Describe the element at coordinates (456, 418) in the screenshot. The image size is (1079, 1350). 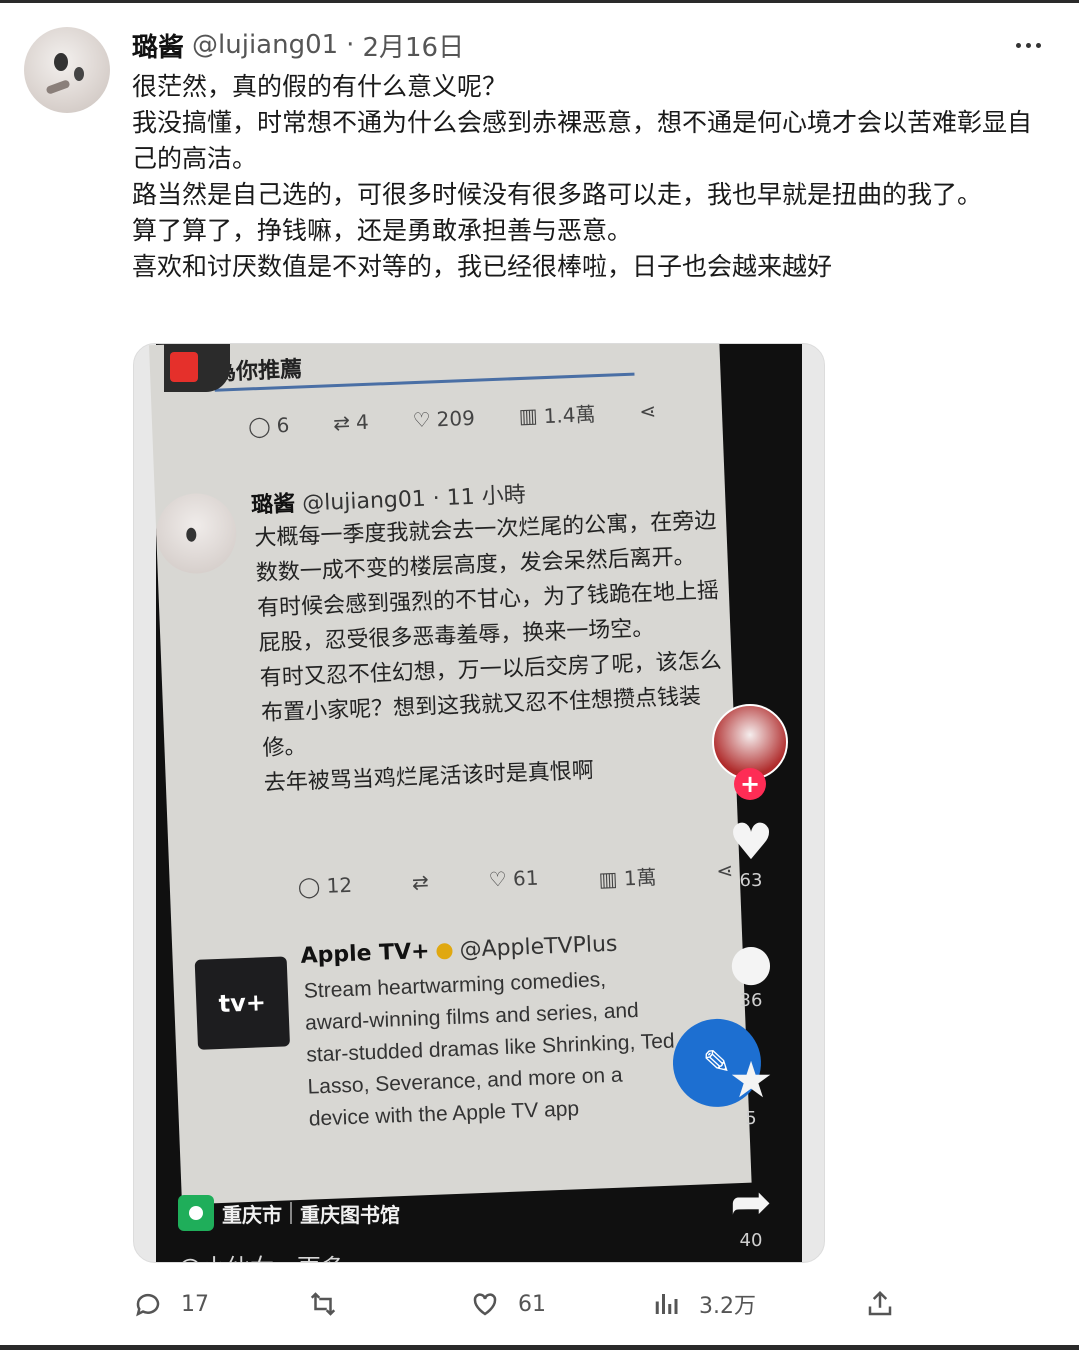
I see `like-count: 209` at that location.